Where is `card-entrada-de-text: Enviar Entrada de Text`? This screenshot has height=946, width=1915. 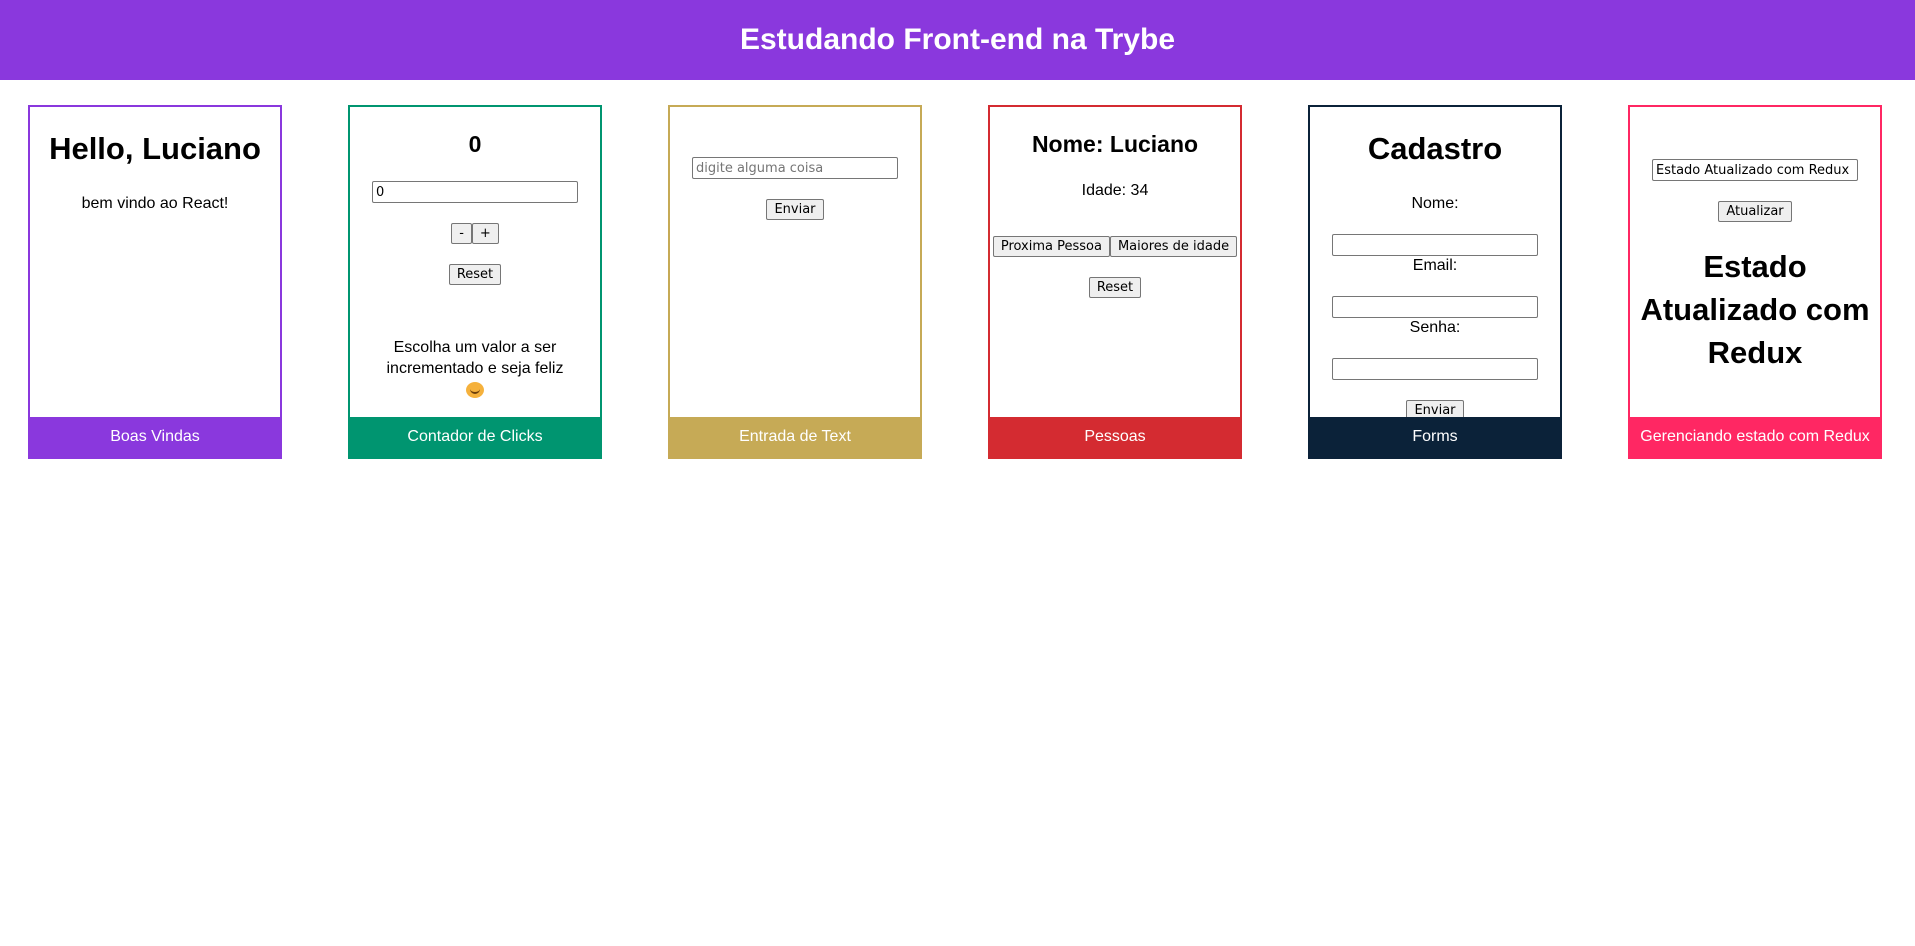
card-entrada-de-text: Enviar Entrada de Text is located at coordinates (795, 282).